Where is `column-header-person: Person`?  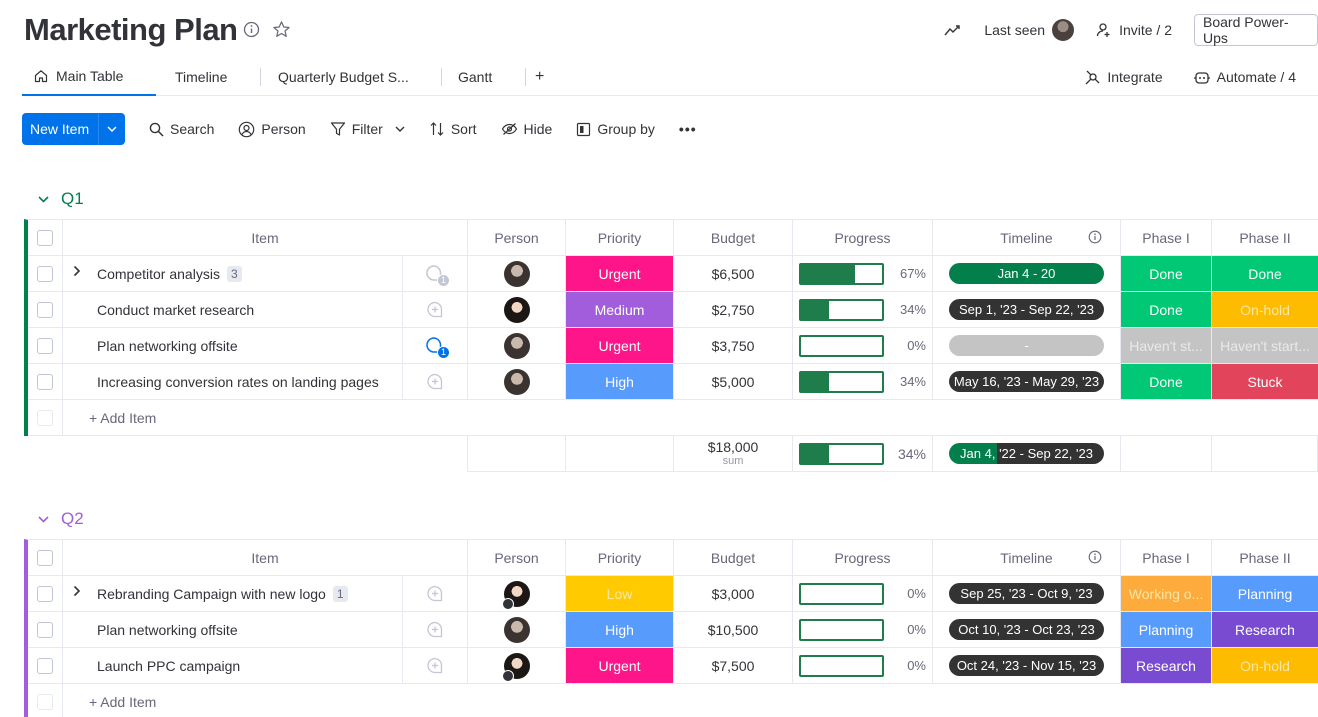 column-header-person: Person is located at coordinates (517, 237).